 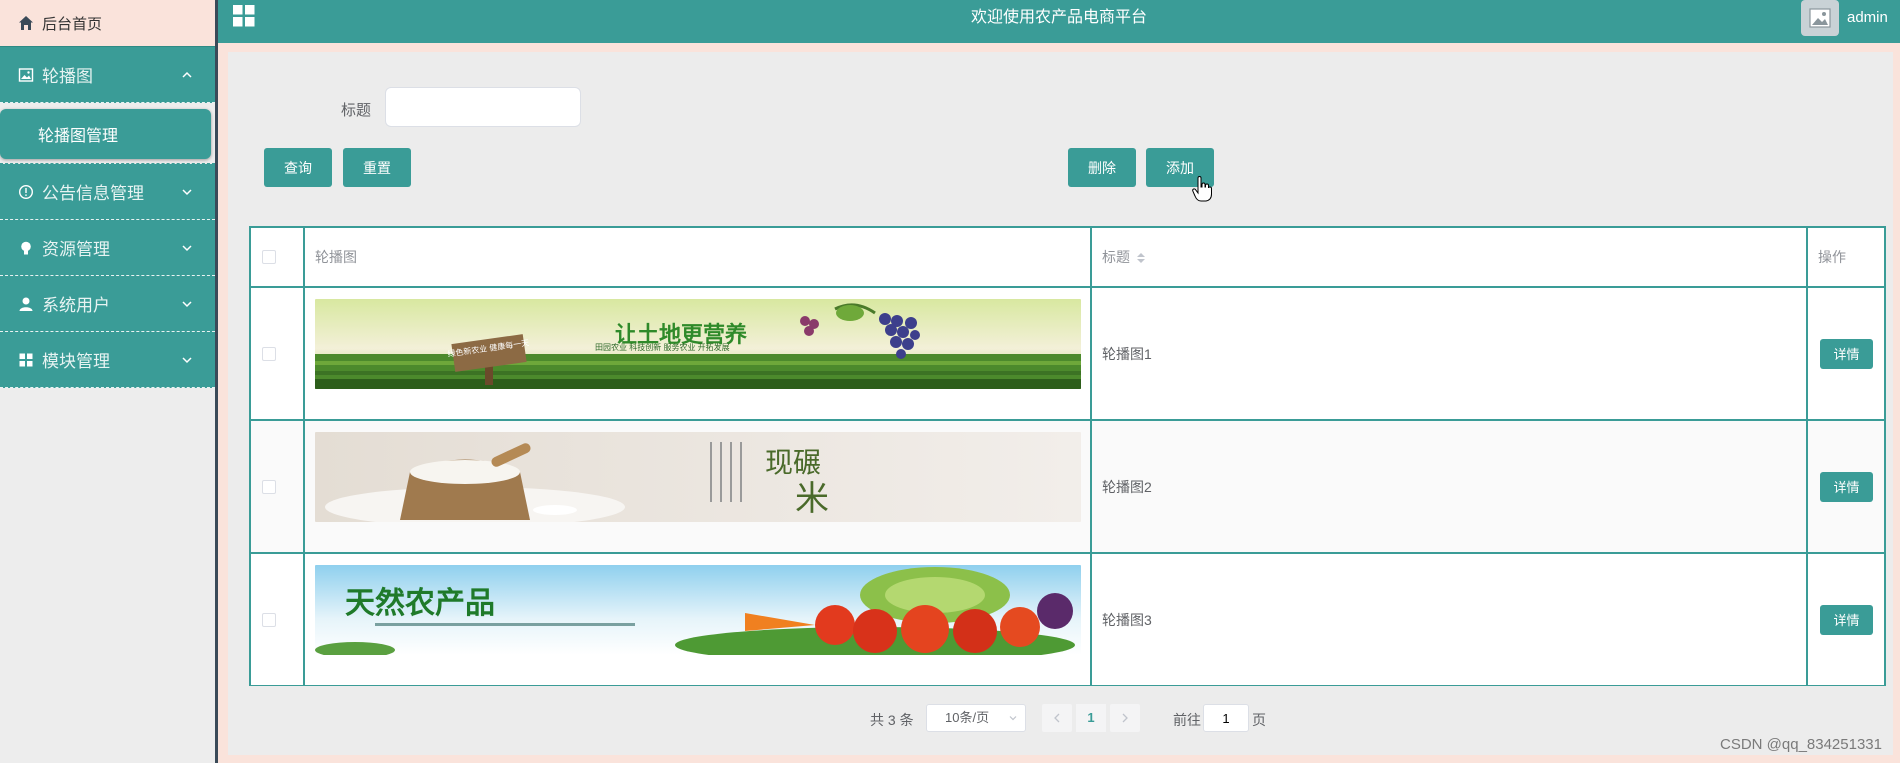 I want to click on table-row: 天然农产品 轮播图3 详情, so click(x=1067, y=620).